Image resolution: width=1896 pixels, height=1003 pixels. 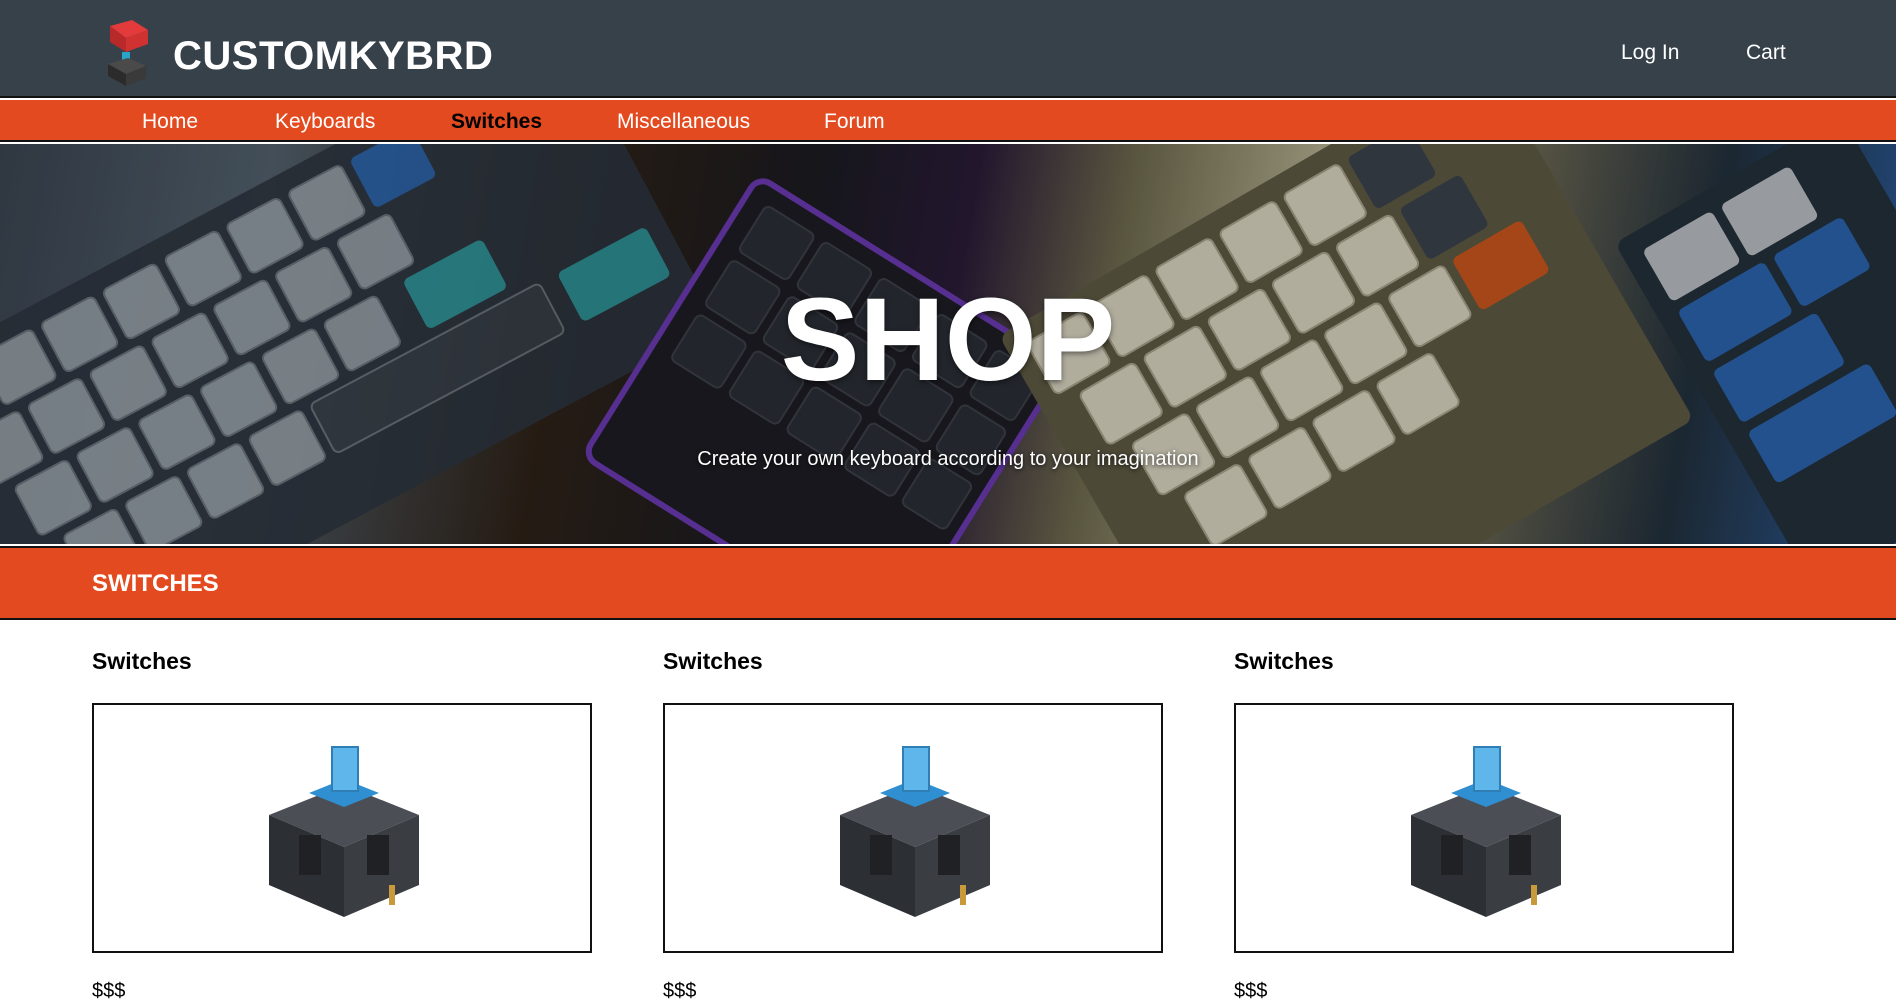 I want to click on cart-link: Cart, so click(x=1766, y=53).